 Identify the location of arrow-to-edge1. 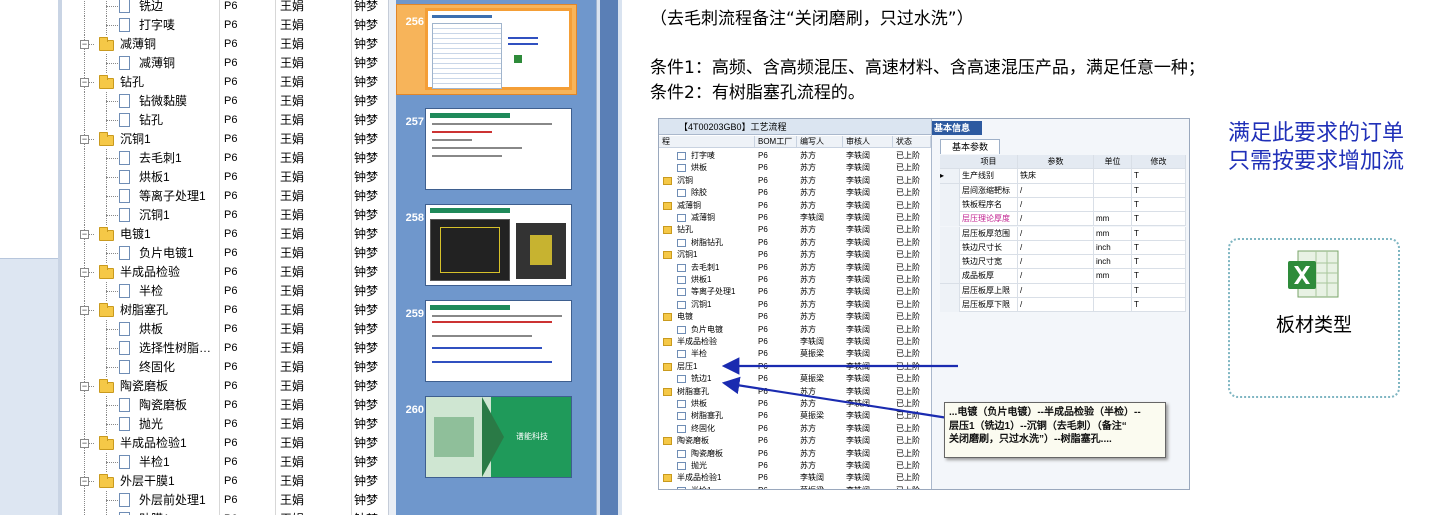
(835, 398).